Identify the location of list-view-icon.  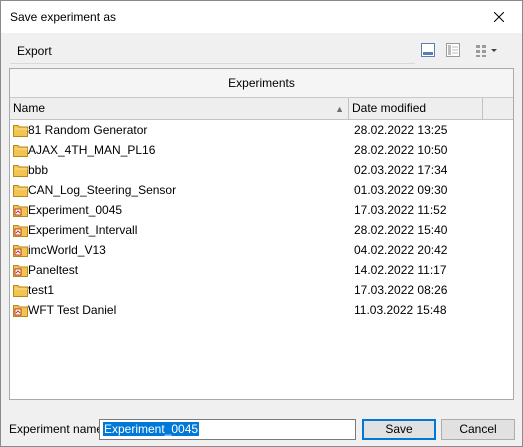
(486, 51).